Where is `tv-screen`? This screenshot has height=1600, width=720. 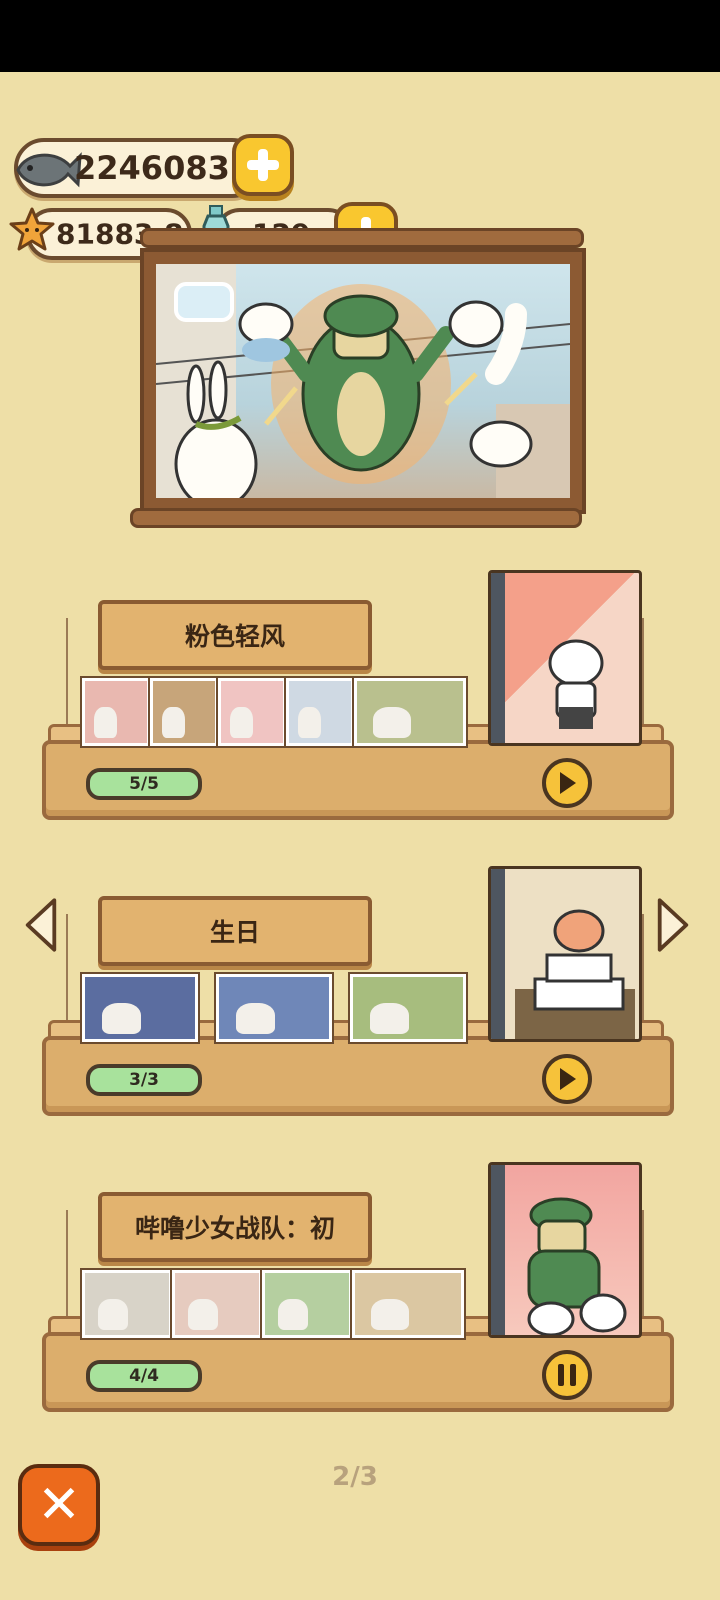 tv-screen is located at coordinates (363, 381).